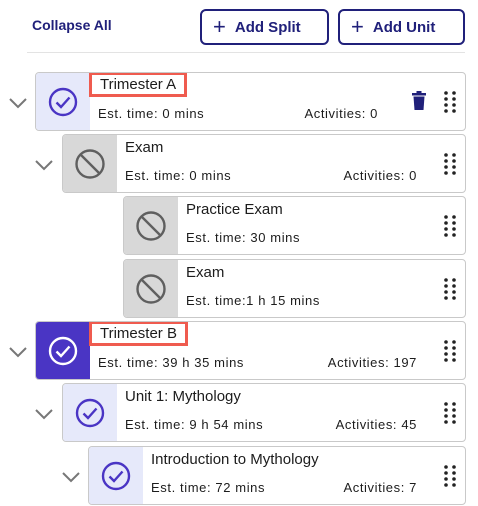 The width and height of the screenshot is (478, 506). I want to click on row-title: Unit 1: Mythology, so click(183, 396).